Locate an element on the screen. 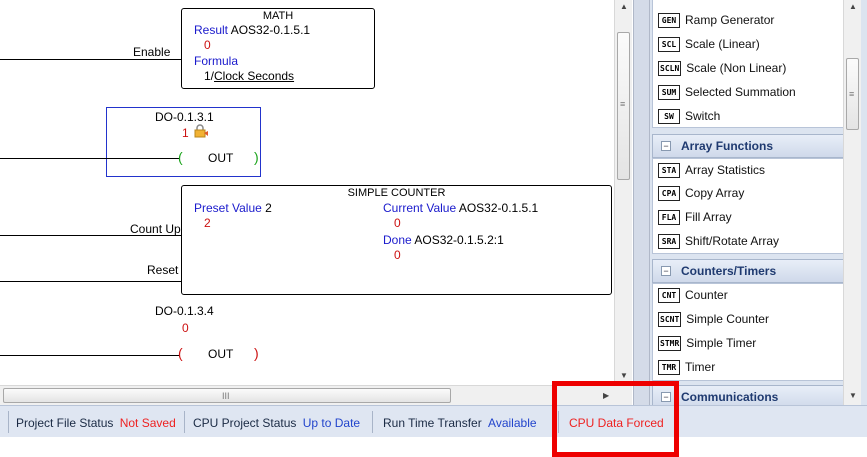 This screenshot has width=867, height=457. list-item-shift-rotate-array: SRA Shift/Rotate Array is located at coordinates (748, 241).